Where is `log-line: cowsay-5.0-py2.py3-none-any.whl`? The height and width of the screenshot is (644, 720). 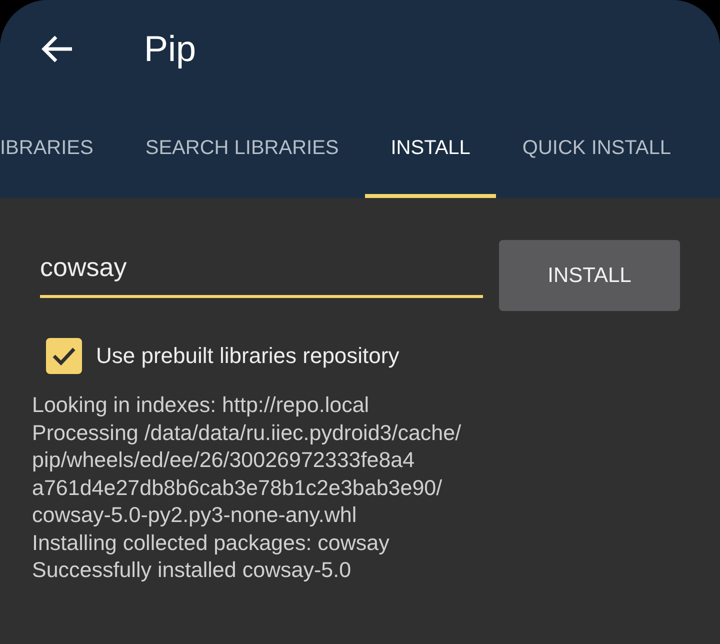 log-line: cowsay-5.0-py2.py3-none-any.whl is located at coordinates (195, 515).